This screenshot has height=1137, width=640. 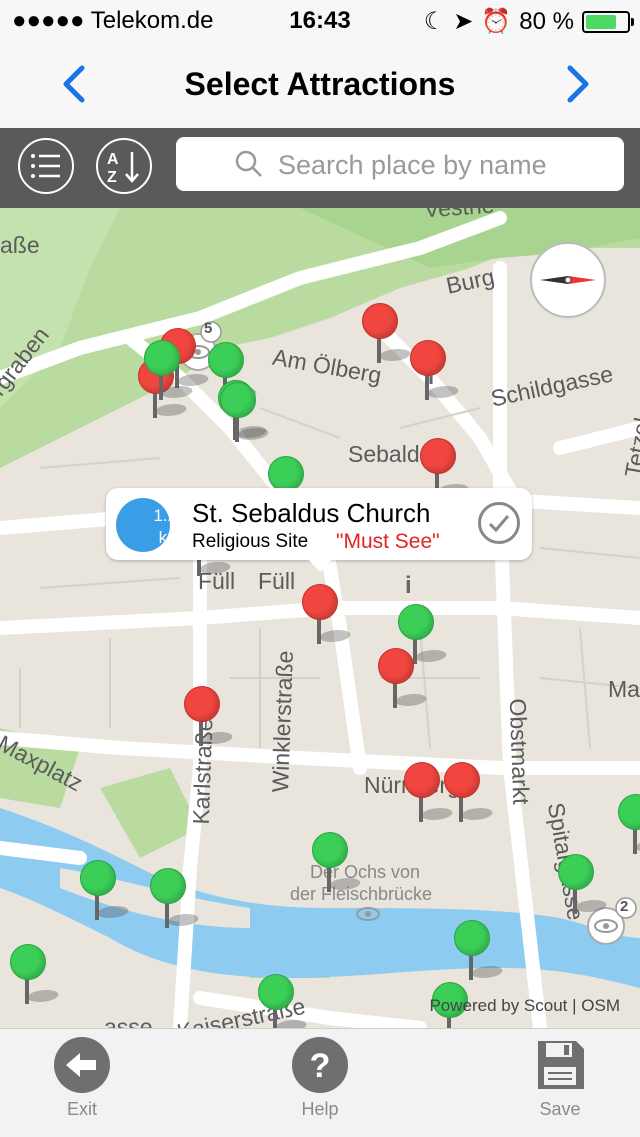 What do you see at coordinates (496, 21) in the screenshot?
I see `alarm-icon: ⏰` at bounding box center [496, 21].